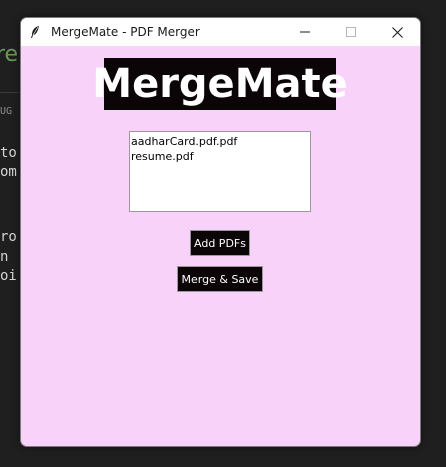 This screenshot has height=467, width=446. I want to click on background-text-fragment: om, so click(8, 172).